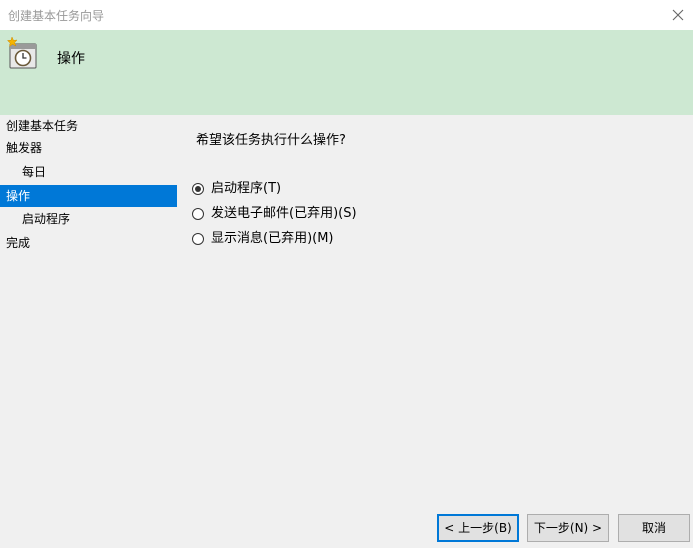 The image size is (693, 548). Describe the element at coordinates (198, 239) in the screenshot. I see `radio-display-message` at that location.